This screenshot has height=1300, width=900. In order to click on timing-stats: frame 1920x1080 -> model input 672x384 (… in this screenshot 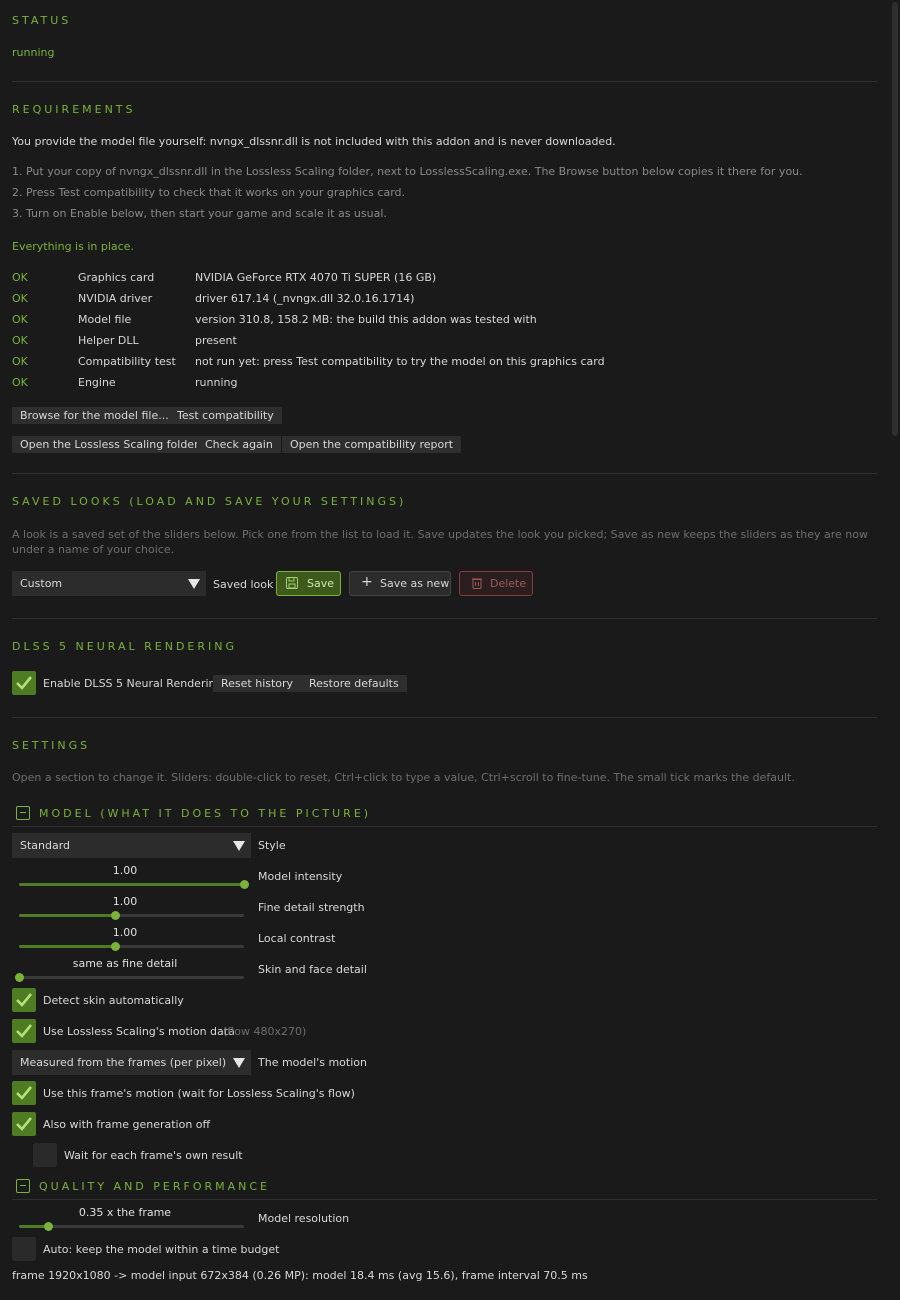, I will do `click(300, 1275)`.